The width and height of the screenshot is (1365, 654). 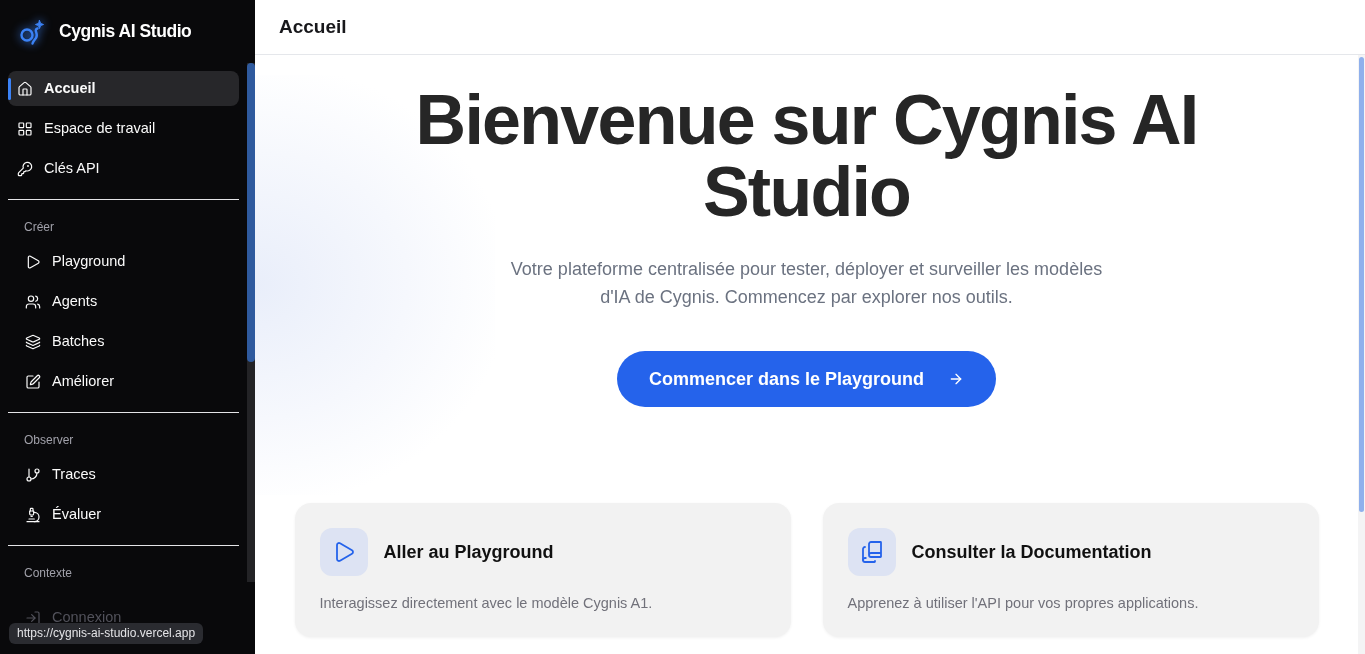 I want to click on logo-icon, so click(x=32, y=31).